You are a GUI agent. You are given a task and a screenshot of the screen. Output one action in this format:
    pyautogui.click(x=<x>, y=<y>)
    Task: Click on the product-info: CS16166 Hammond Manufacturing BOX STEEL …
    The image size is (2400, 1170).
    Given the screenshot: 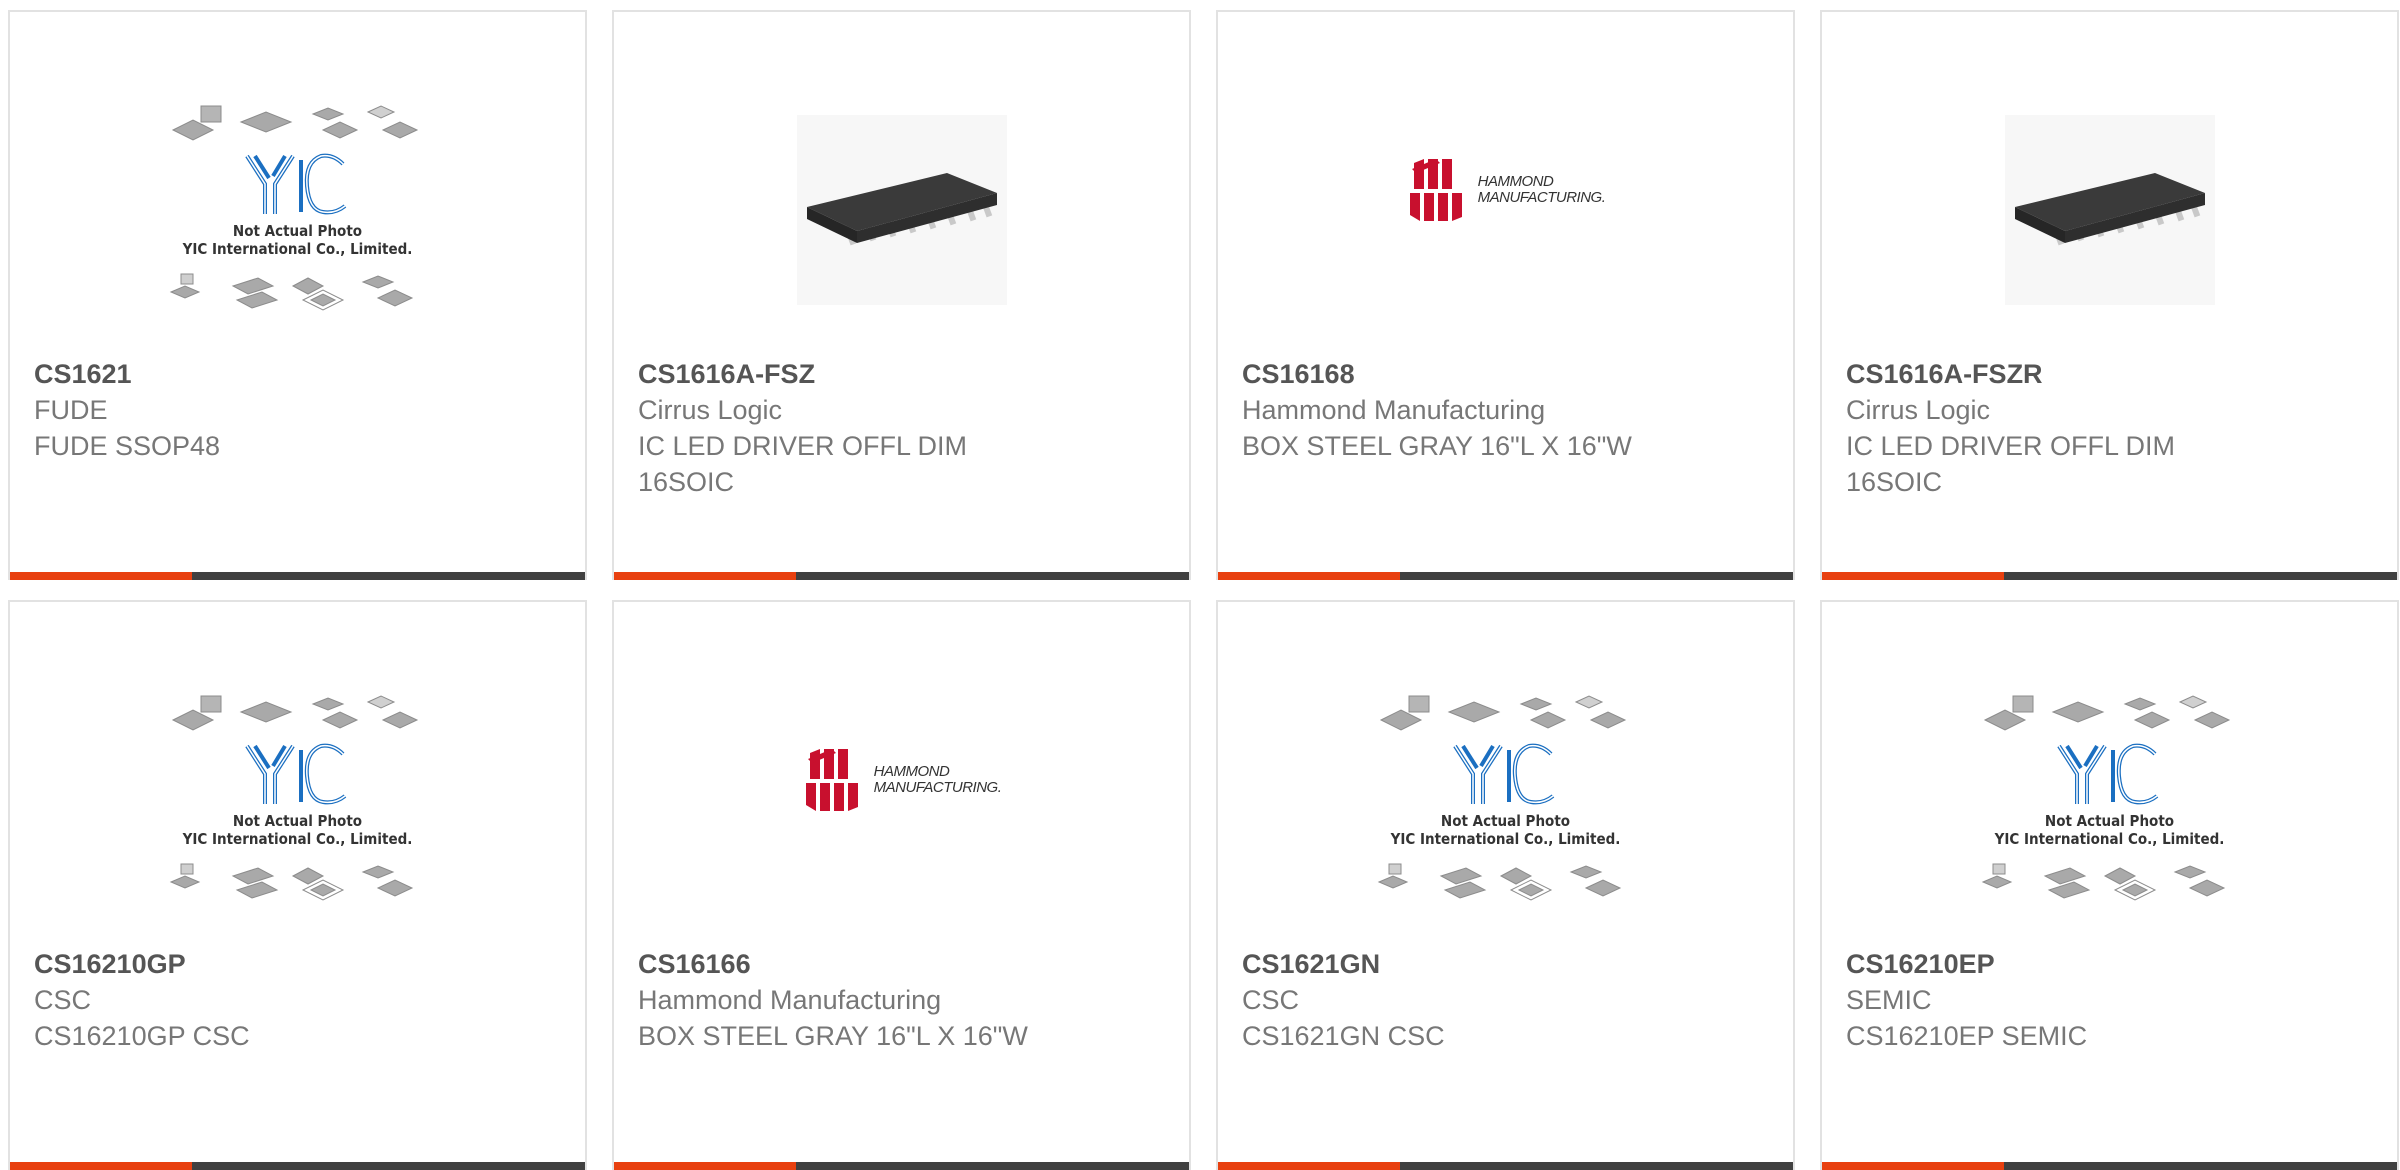 What is the action you would take?
    pyautogui.click(x=901, y=1000)
    